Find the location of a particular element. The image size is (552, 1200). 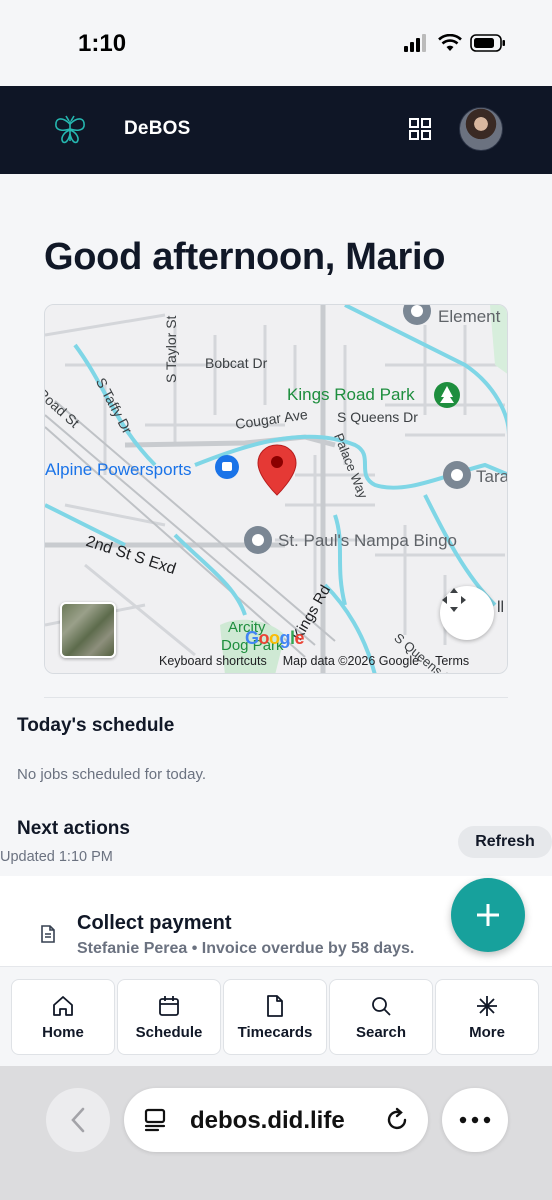

nav-home: Home is located at coordinates (63, 1017).